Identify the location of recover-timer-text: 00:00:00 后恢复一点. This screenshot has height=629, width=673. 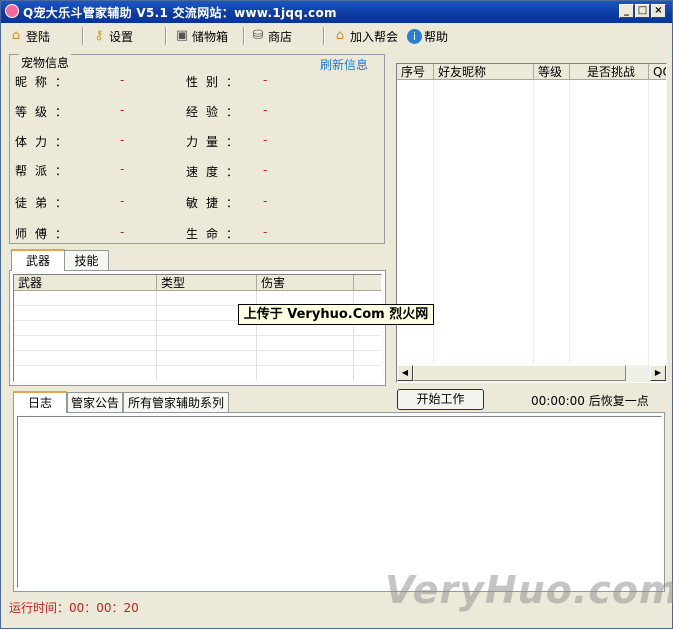
(590, 401).